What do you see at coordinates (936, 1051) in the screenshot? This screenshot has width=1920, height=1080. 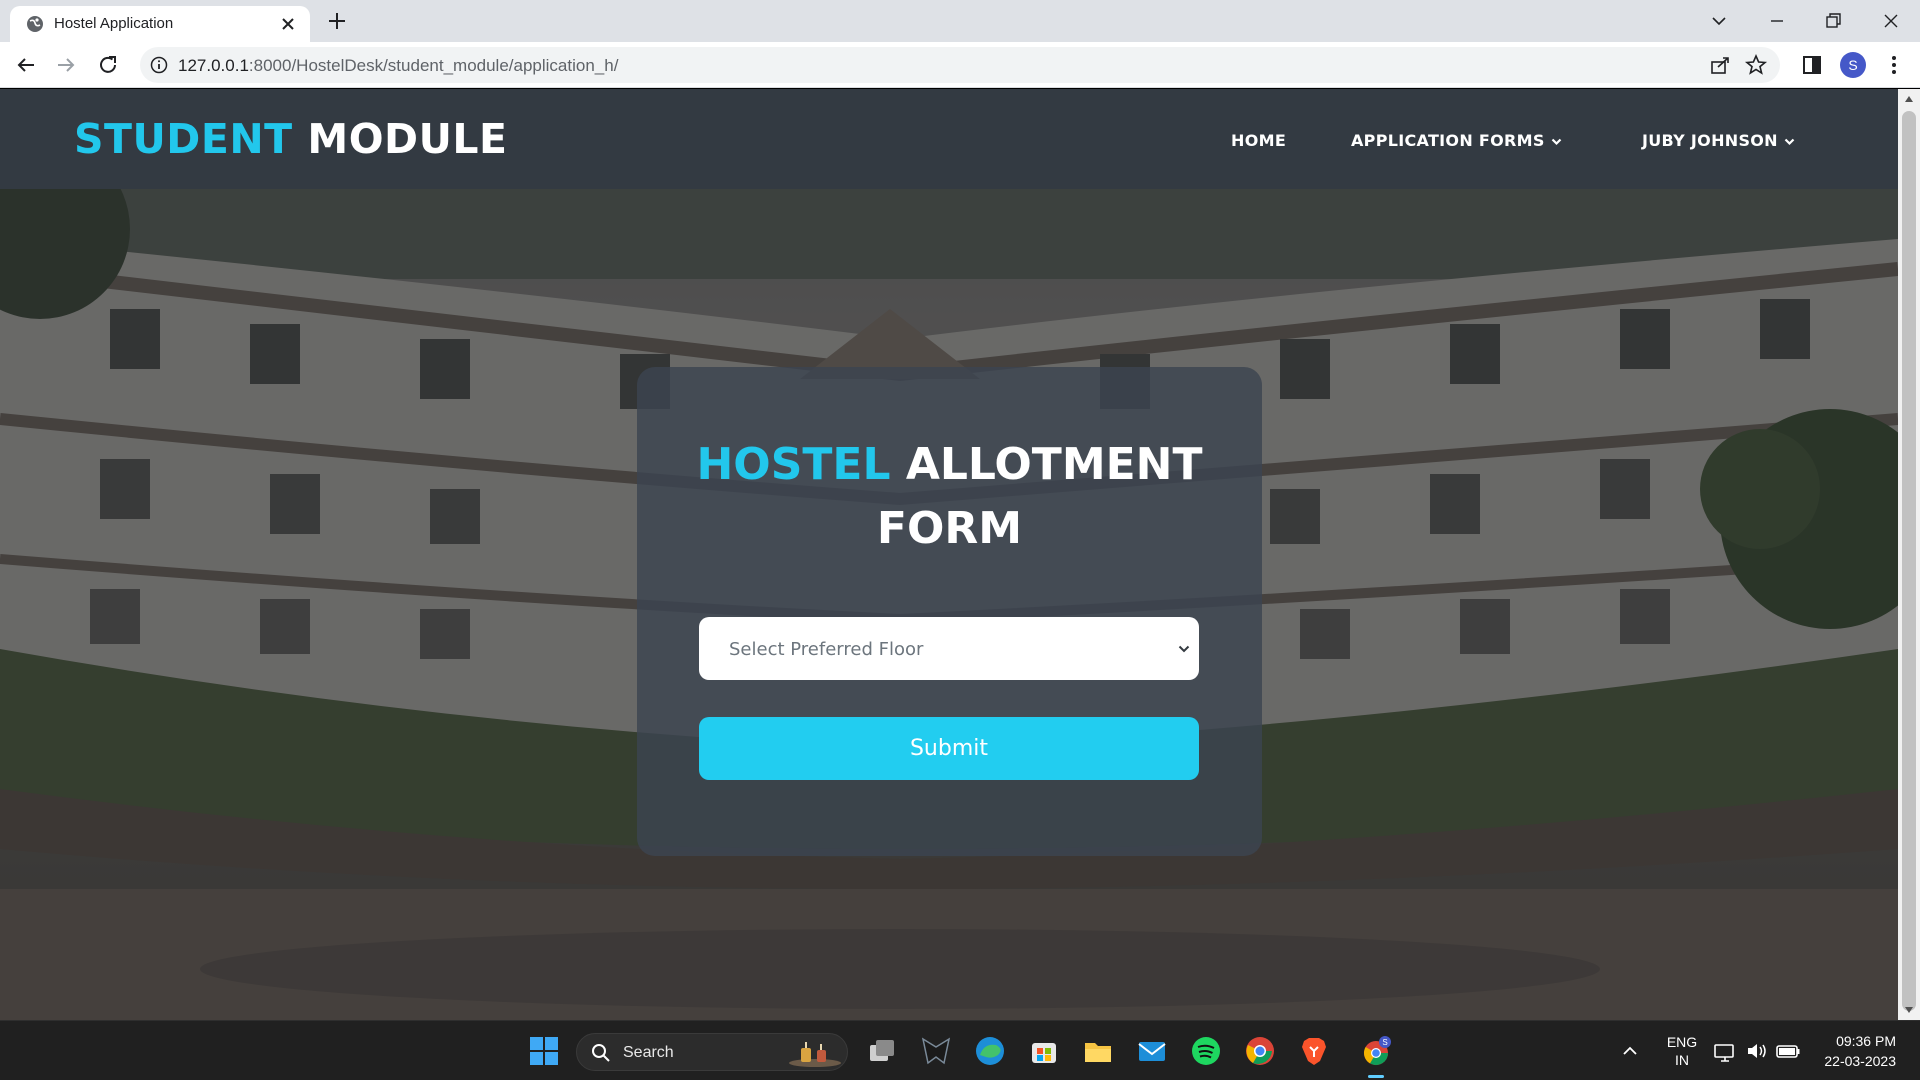 I see `gaming-app-icon` at bounding box center [936, 1051].